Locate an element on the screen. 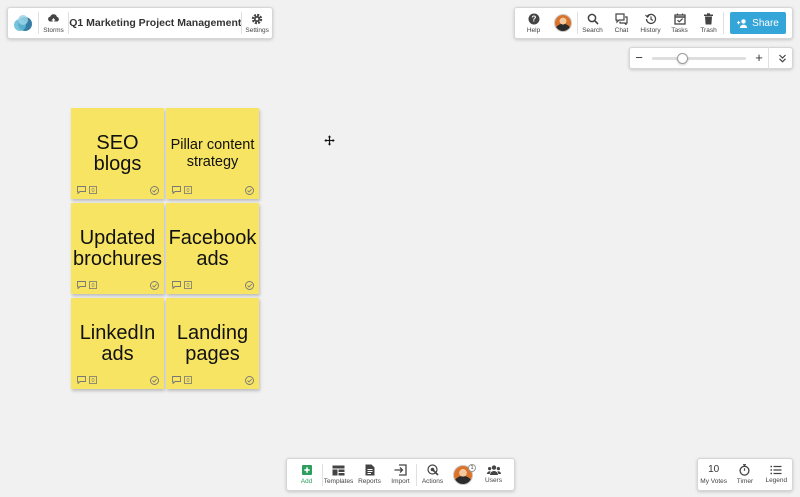 The width and height of the screenshot is (800, 497). sticky-note: SEO blogs 0 is located at coordinates (117, 153).